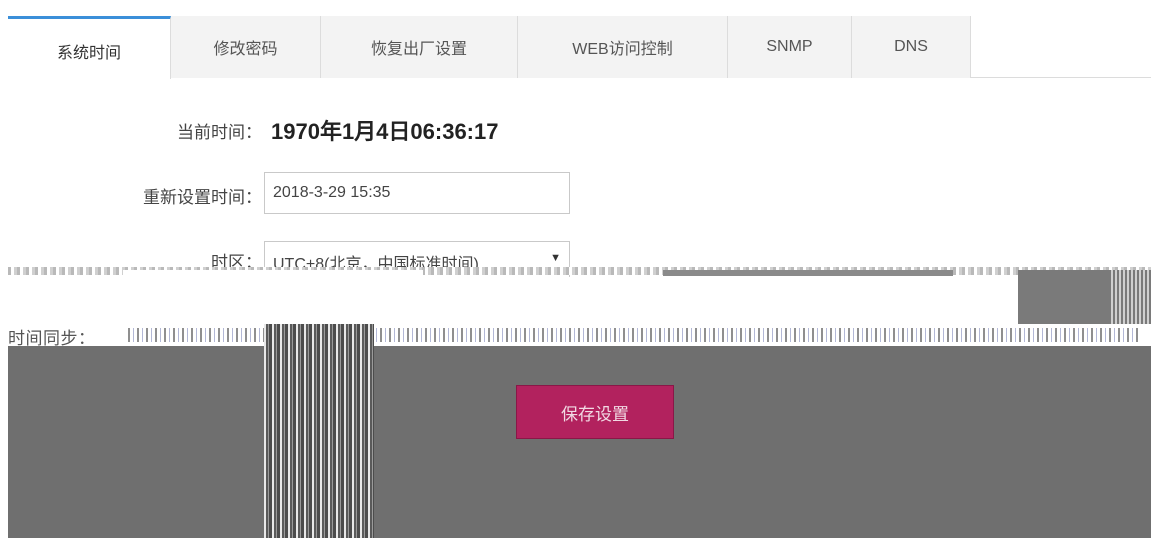 Image resolution: width=1151 pixels, height=538 pixels. What do you see at coordinates (219, 132) in the screenshot?
I see `current-time-label: 当前时间：` at bounding box center [219, 132].